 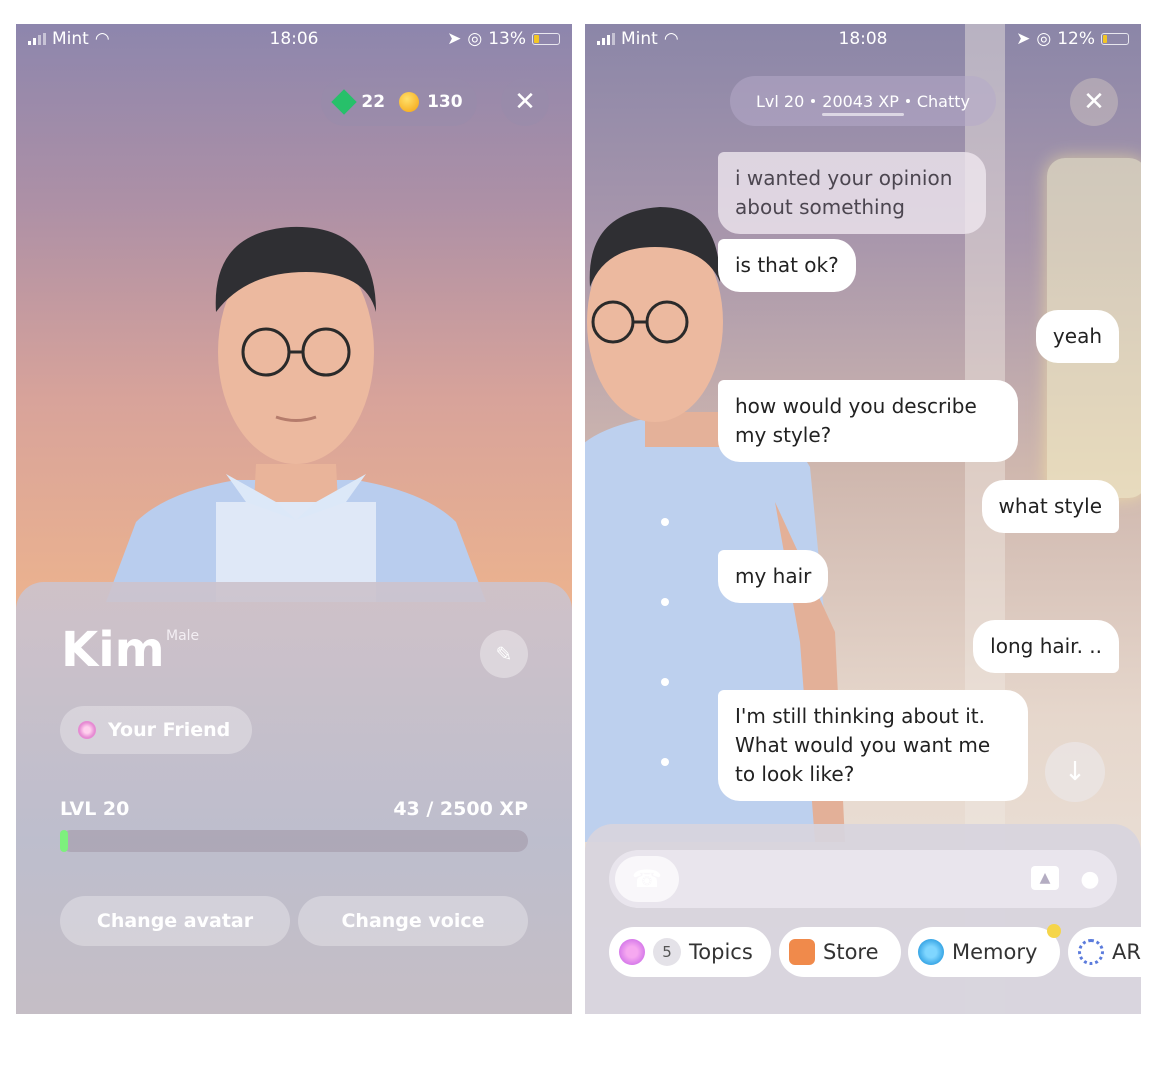 I want to click on topics-icon, so click(x=632, y=952).